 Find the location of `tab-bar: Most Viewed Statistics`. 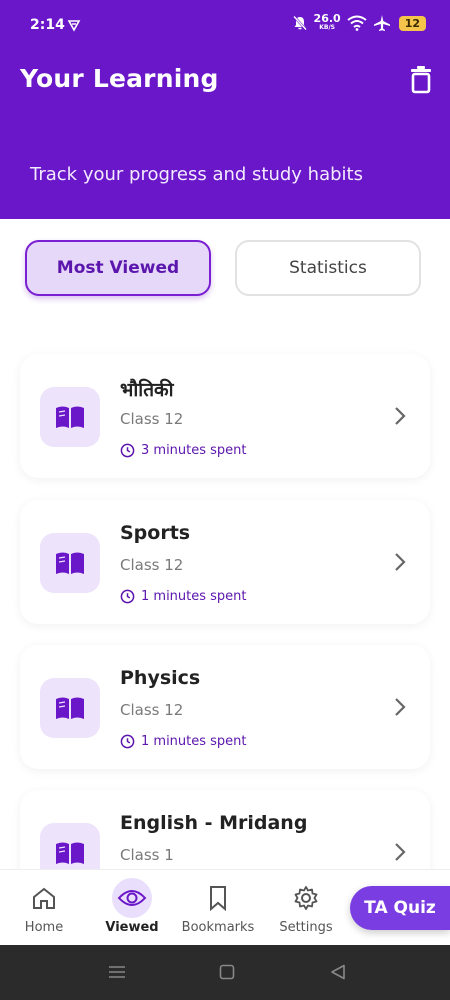

tab-bar: Most Viewed Statistics is located at coordinates (225, 270).